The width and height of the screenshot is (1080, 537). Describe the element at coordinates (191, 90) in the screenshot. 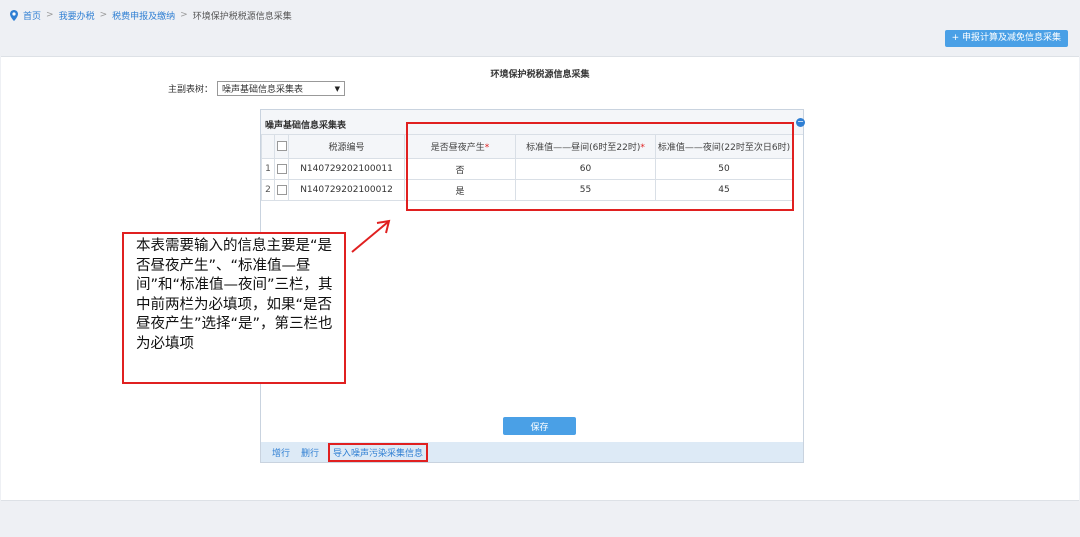

I see `table-selector-label: 主副表树：` at that location.